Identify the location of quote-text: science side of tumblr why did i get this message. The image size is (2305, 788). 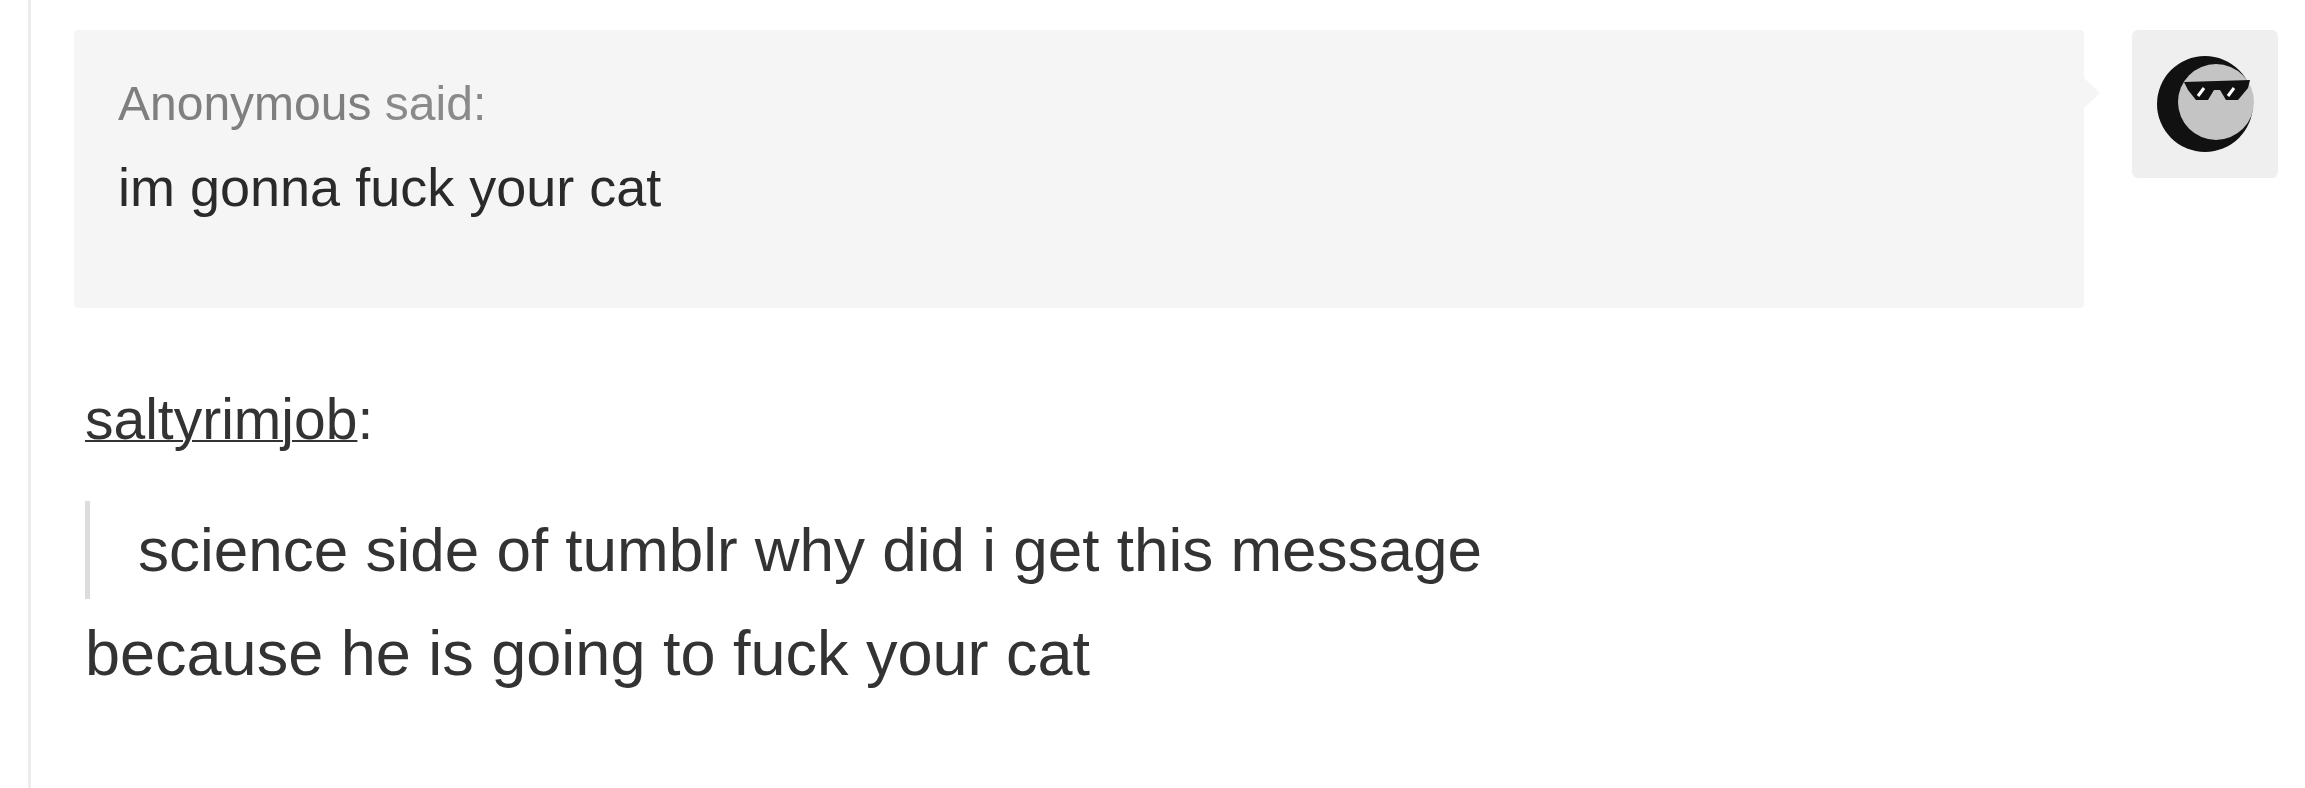
(810, 549).